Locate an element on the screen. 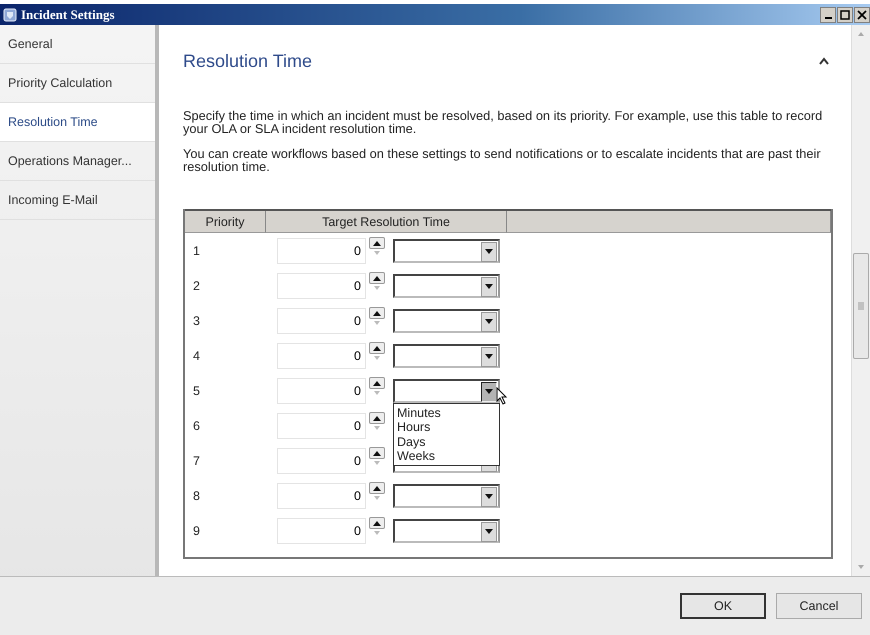 The height and width of the screenshot is (635, 870). priority-cell-text: 2 is located at coordinates (196, 285).